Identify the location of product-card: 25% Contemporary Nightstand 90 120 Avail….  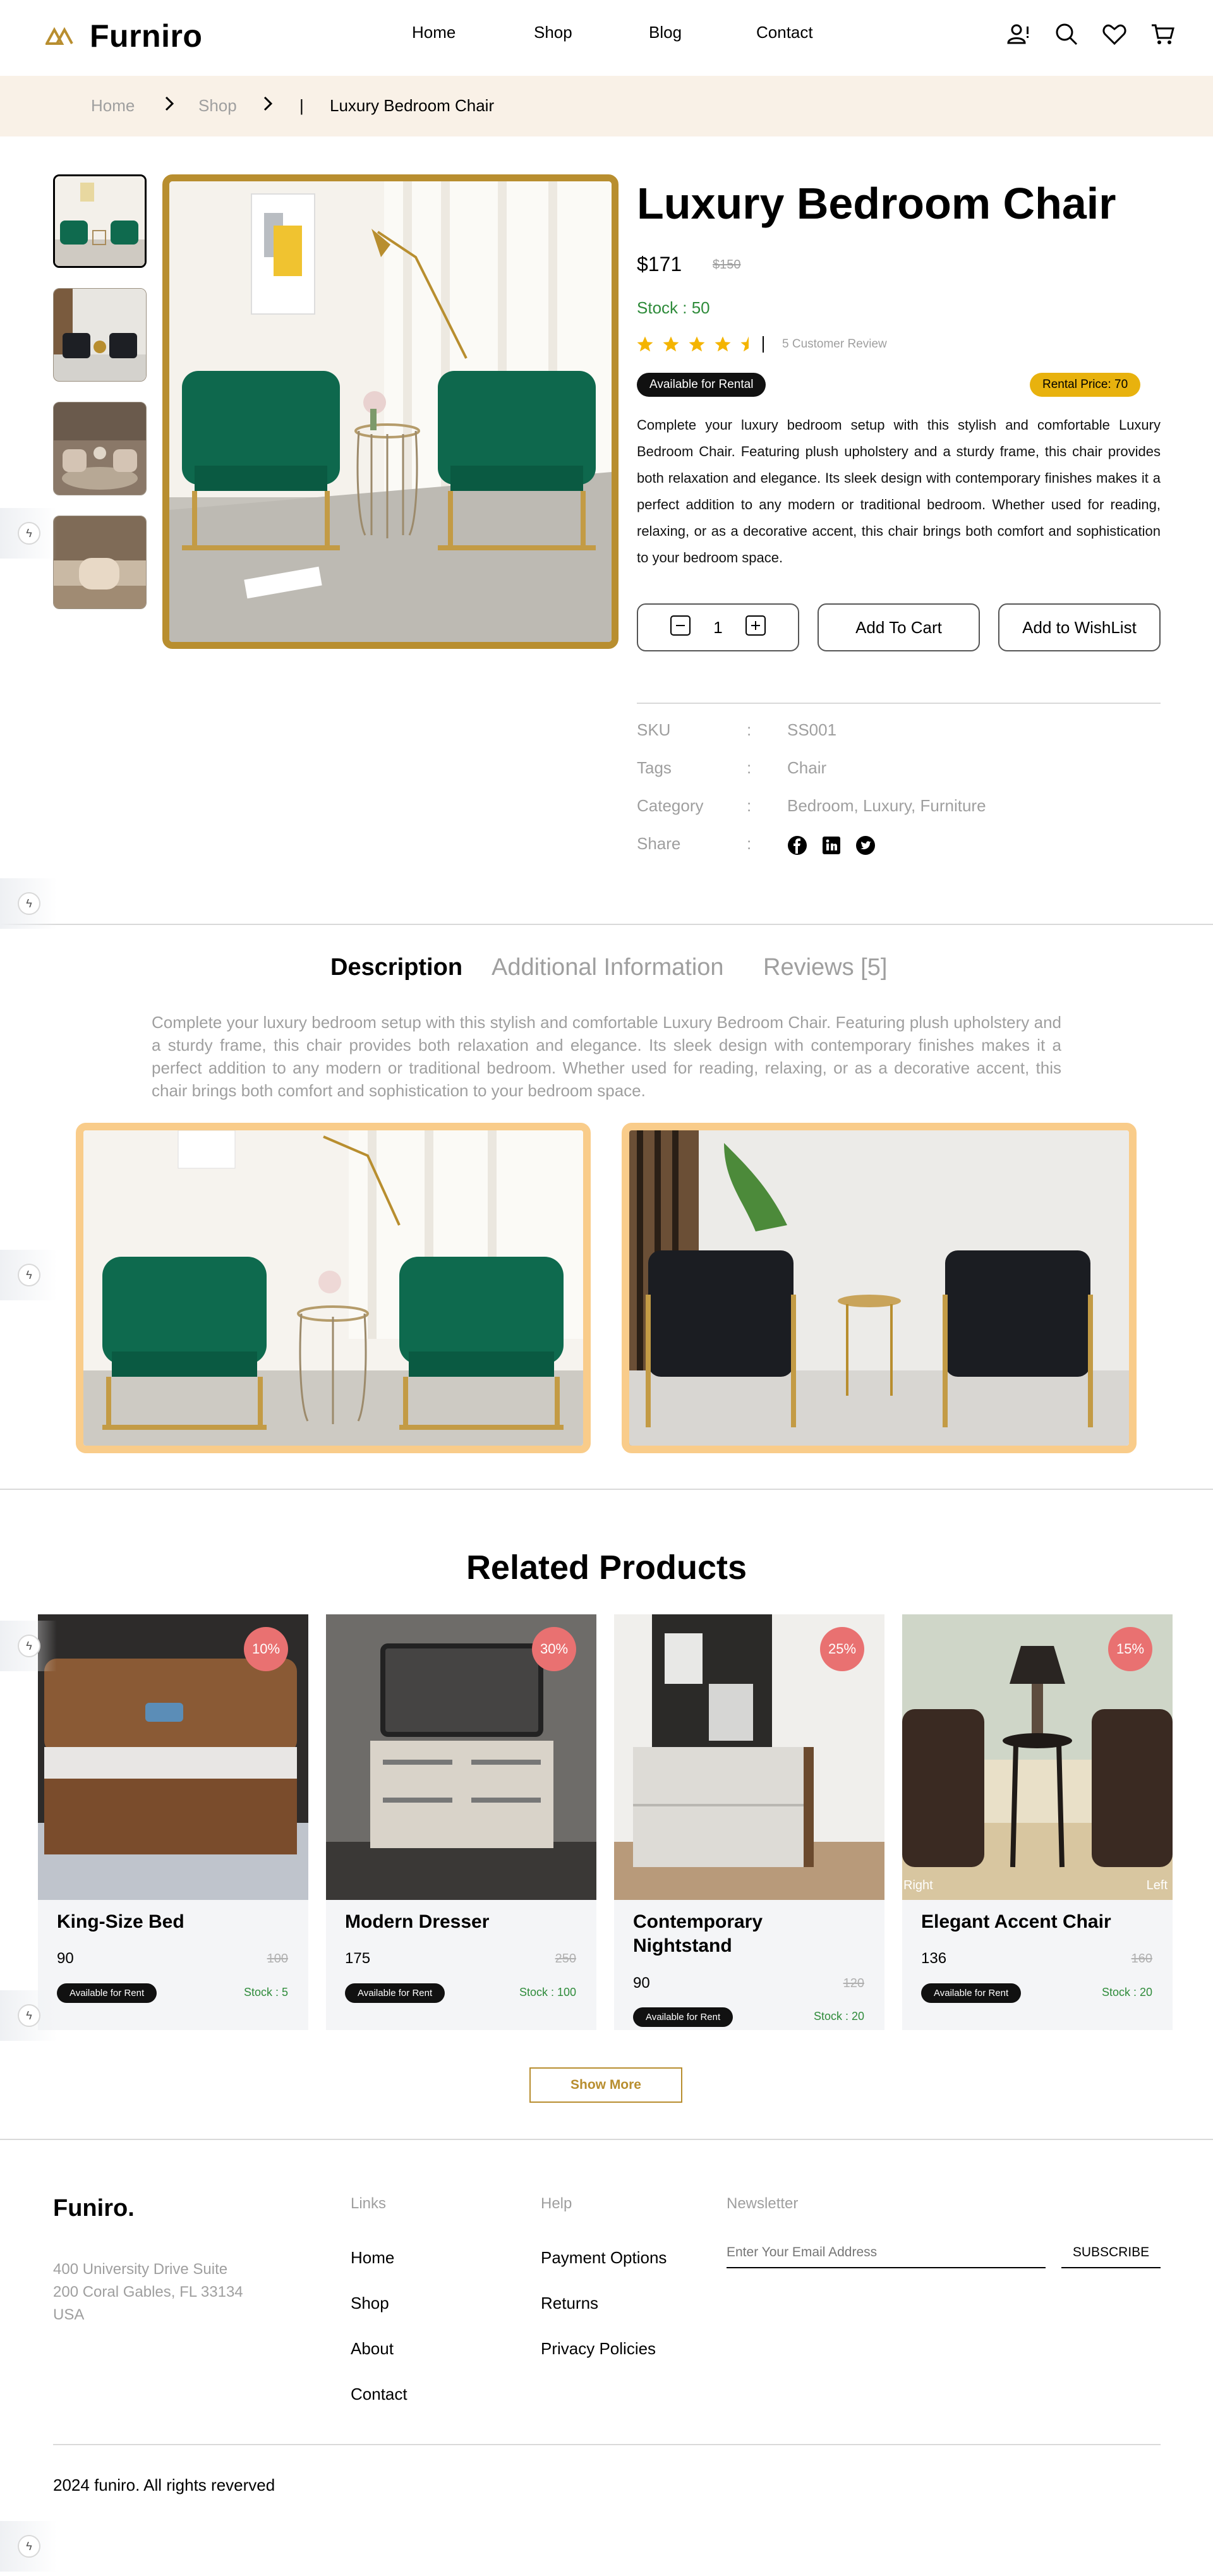
(749, 1822).